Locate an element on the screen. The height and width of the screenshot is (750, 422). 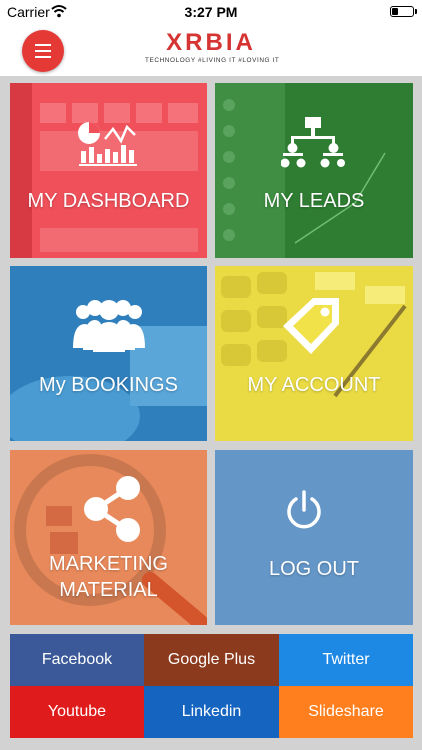
hierarchy-icon is located at coordinates (313, 142).